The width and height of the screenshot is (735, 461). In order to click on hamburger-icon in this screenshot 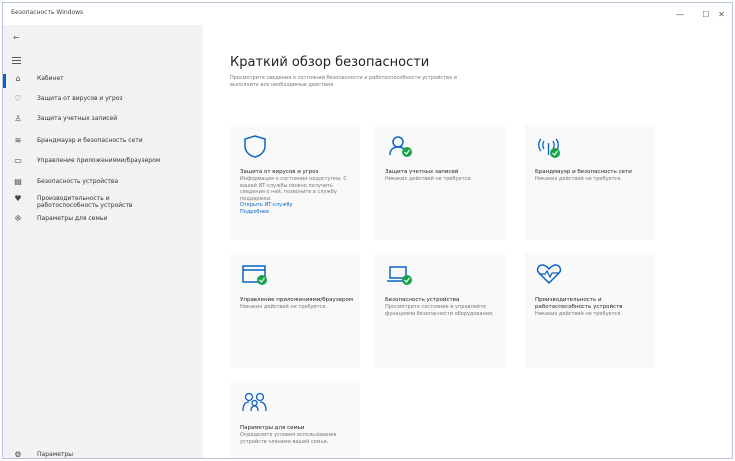, I will do `click(16, 60)`.